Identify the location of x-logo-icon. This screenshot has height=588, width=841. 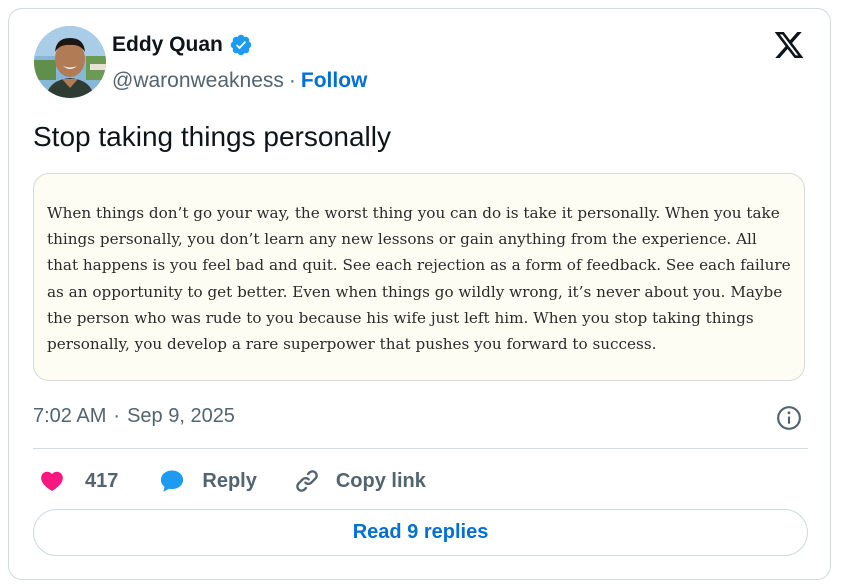
(789, 45).